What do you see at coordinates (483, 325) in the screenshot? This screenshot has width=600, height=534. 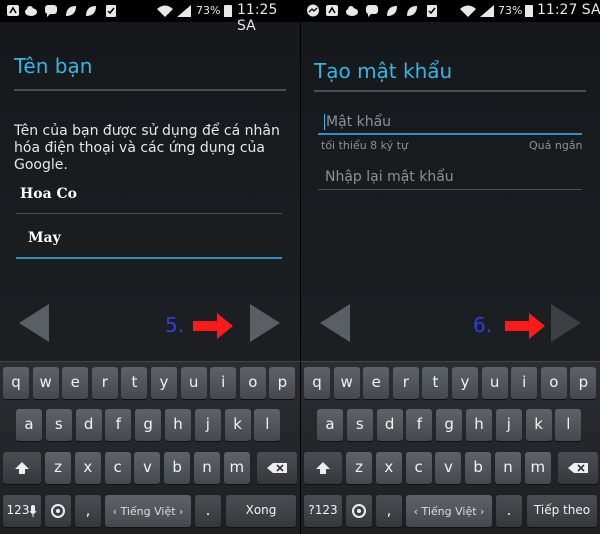 I see `step-number: 6.` at bounding box center [483, 325].